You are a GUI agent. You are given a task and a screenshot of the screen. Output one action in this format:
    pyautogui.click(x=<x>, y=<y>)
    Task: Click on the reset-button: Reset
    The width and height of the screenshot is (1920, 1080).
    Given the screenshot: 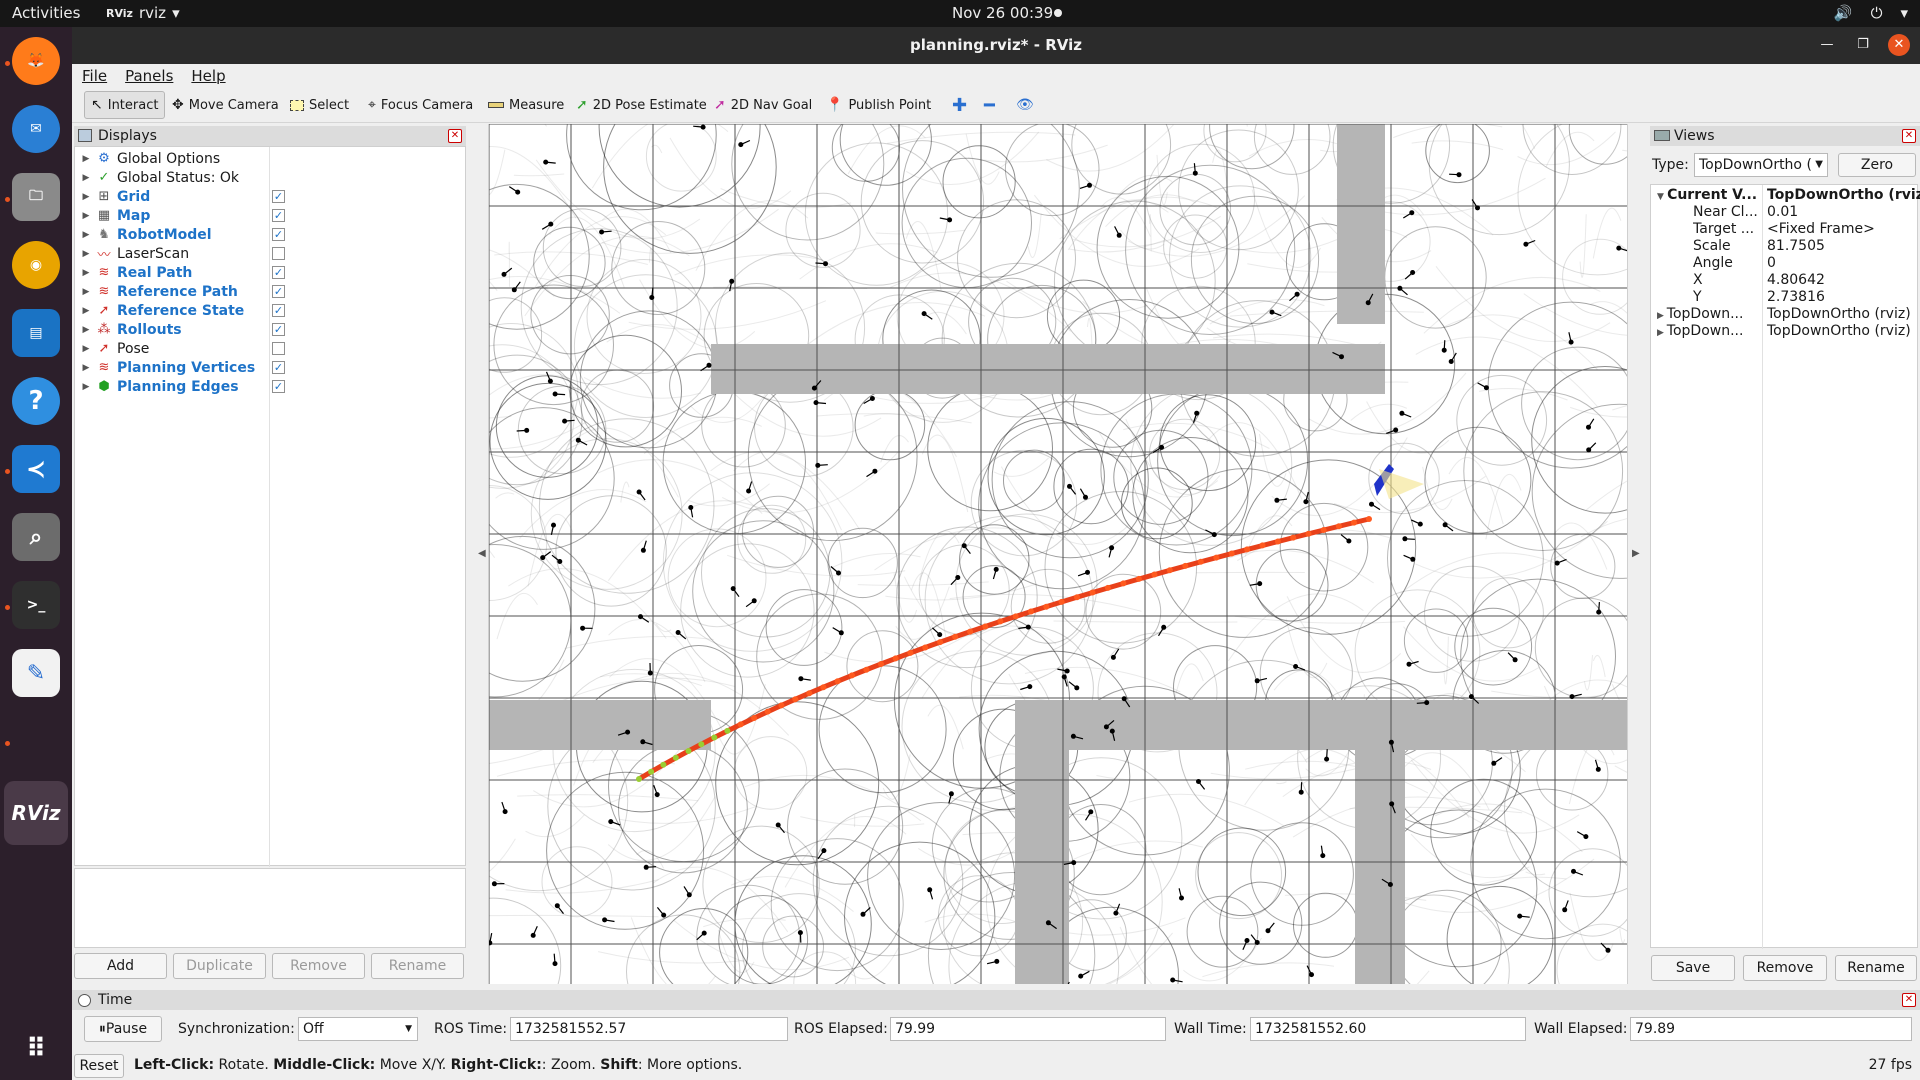 What is the action you would take?
    pyautogui.click(x=99, y=1066)
    